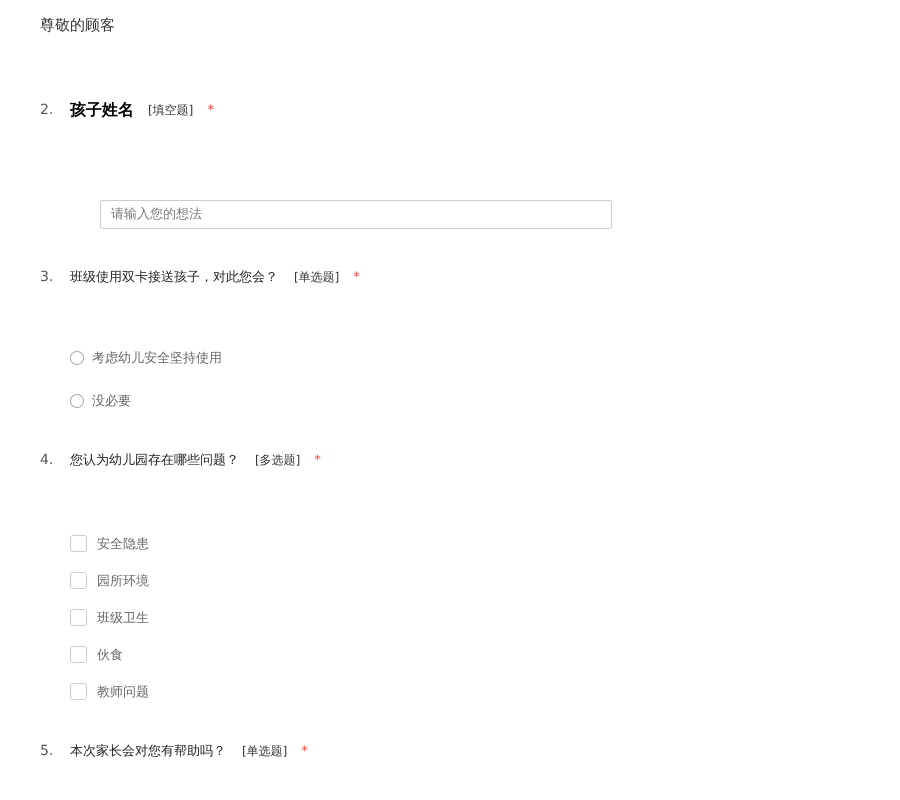 This screenshot has width=900, height=800. Describe the element at coordinates (123, 543) in the screenshot. I see `option-label: 安全隐患` at that location.